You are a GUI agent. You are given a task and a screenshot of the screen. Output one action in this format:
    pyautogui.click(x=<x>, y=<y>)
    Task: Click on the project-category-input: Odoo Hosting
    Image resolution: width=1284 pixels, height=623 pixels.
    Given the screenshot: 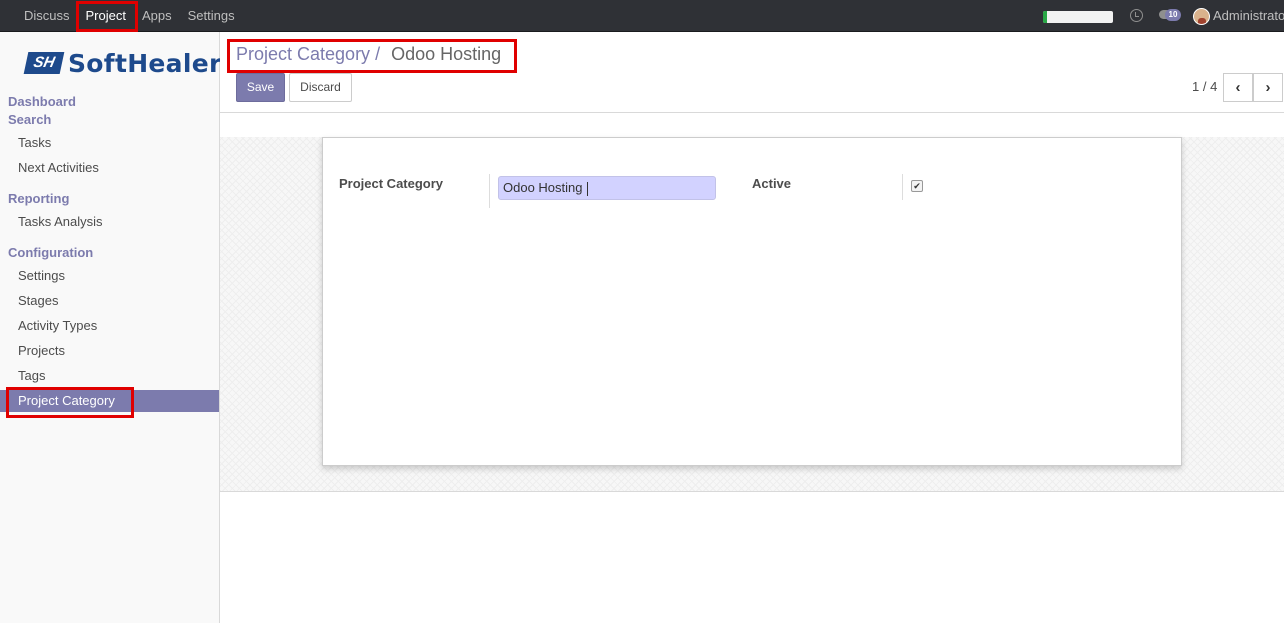 What is the action you would take?
    pyautogui.click(x=607, y=188)
    